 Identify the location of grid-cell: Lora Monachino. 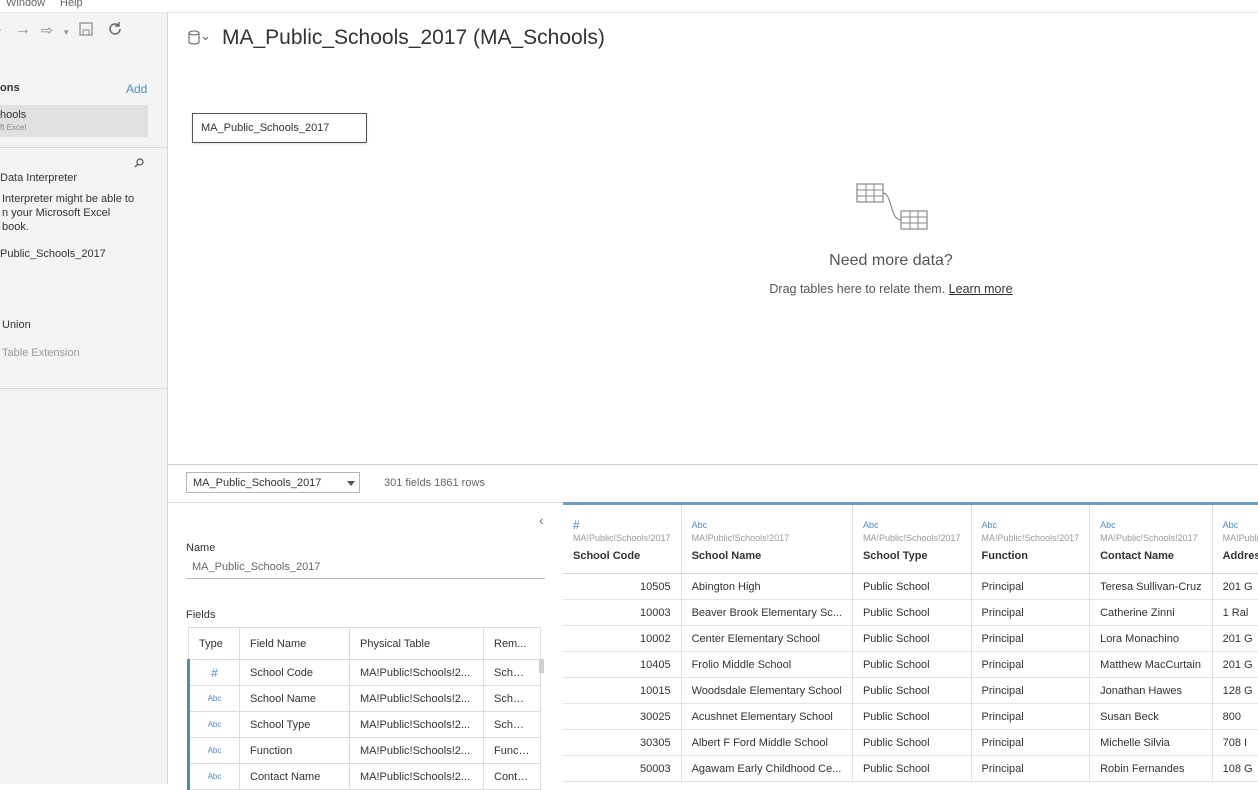
(1151, 638).